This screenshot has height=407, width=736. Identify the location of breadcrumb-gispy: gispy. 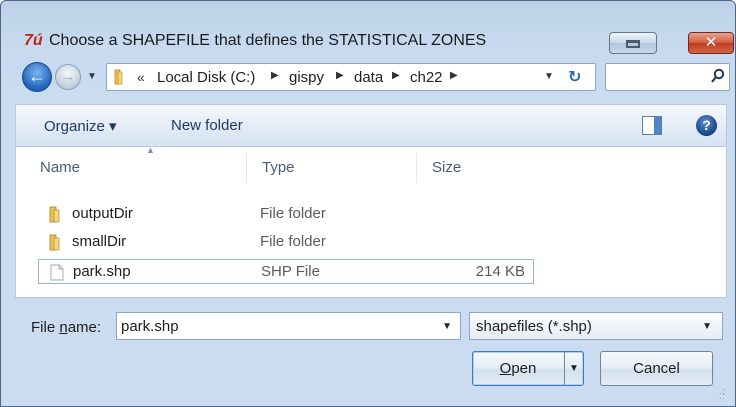
(306, 77).